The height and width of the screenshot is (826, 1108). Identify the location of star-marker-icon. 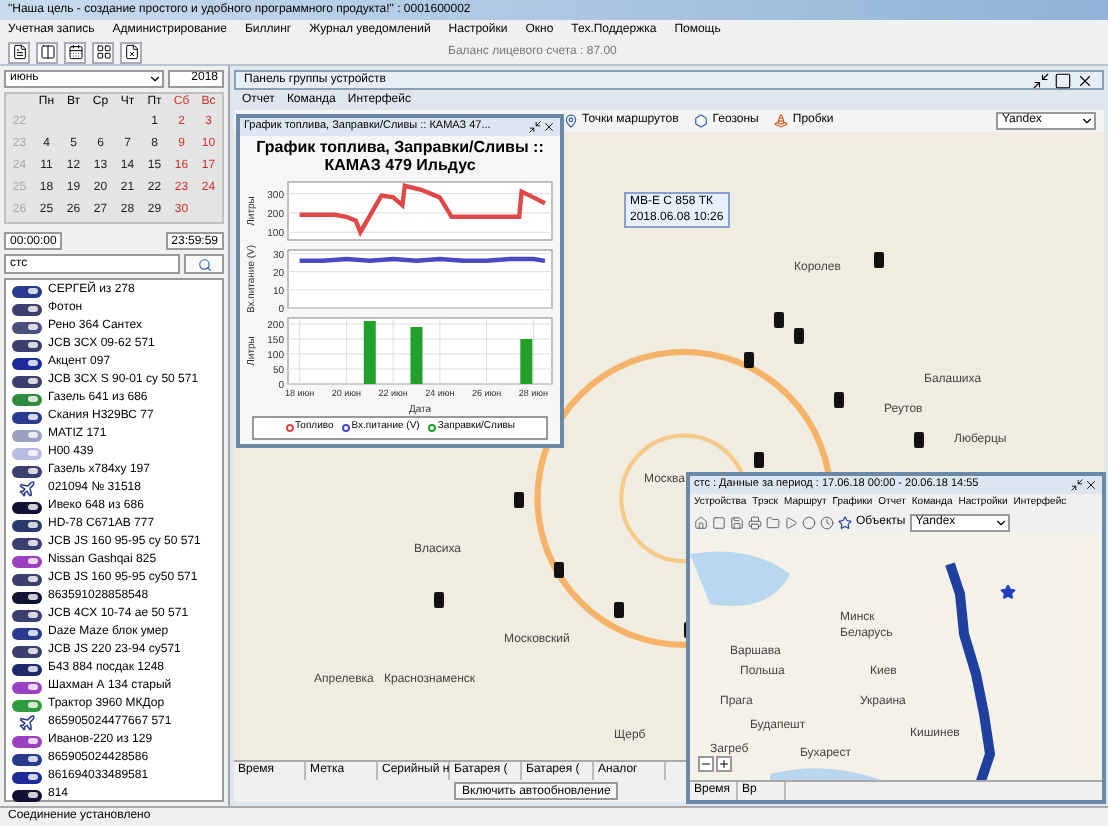
(1008, 592).